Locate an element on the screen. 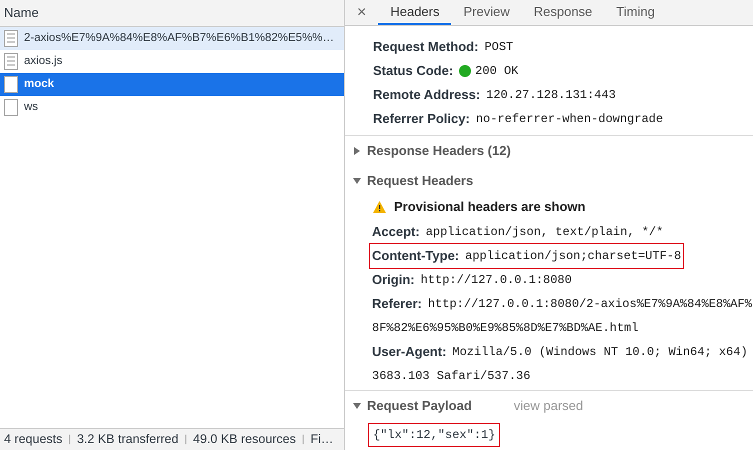 Image resolution: width=753 pixels, height=450 pixels. status-text: 4 requests is located at coordinates (33, 439).